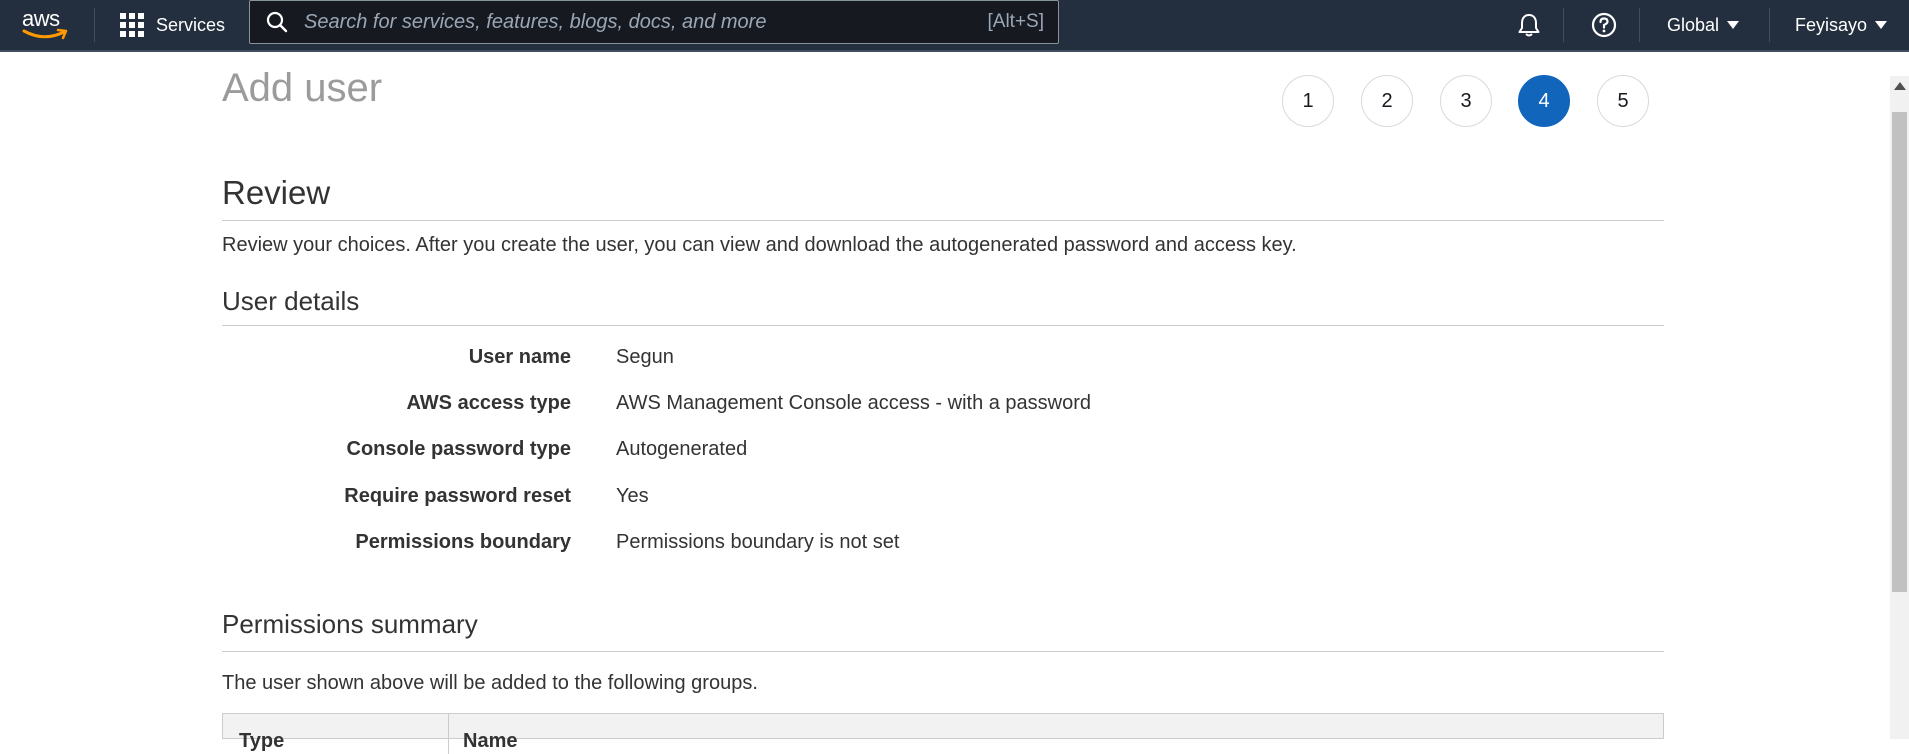 The image size is (1909, 754). Describe the element at coordinates (943, 733) in the screenshot. I see `groups-table-header: Type Name` at that location.